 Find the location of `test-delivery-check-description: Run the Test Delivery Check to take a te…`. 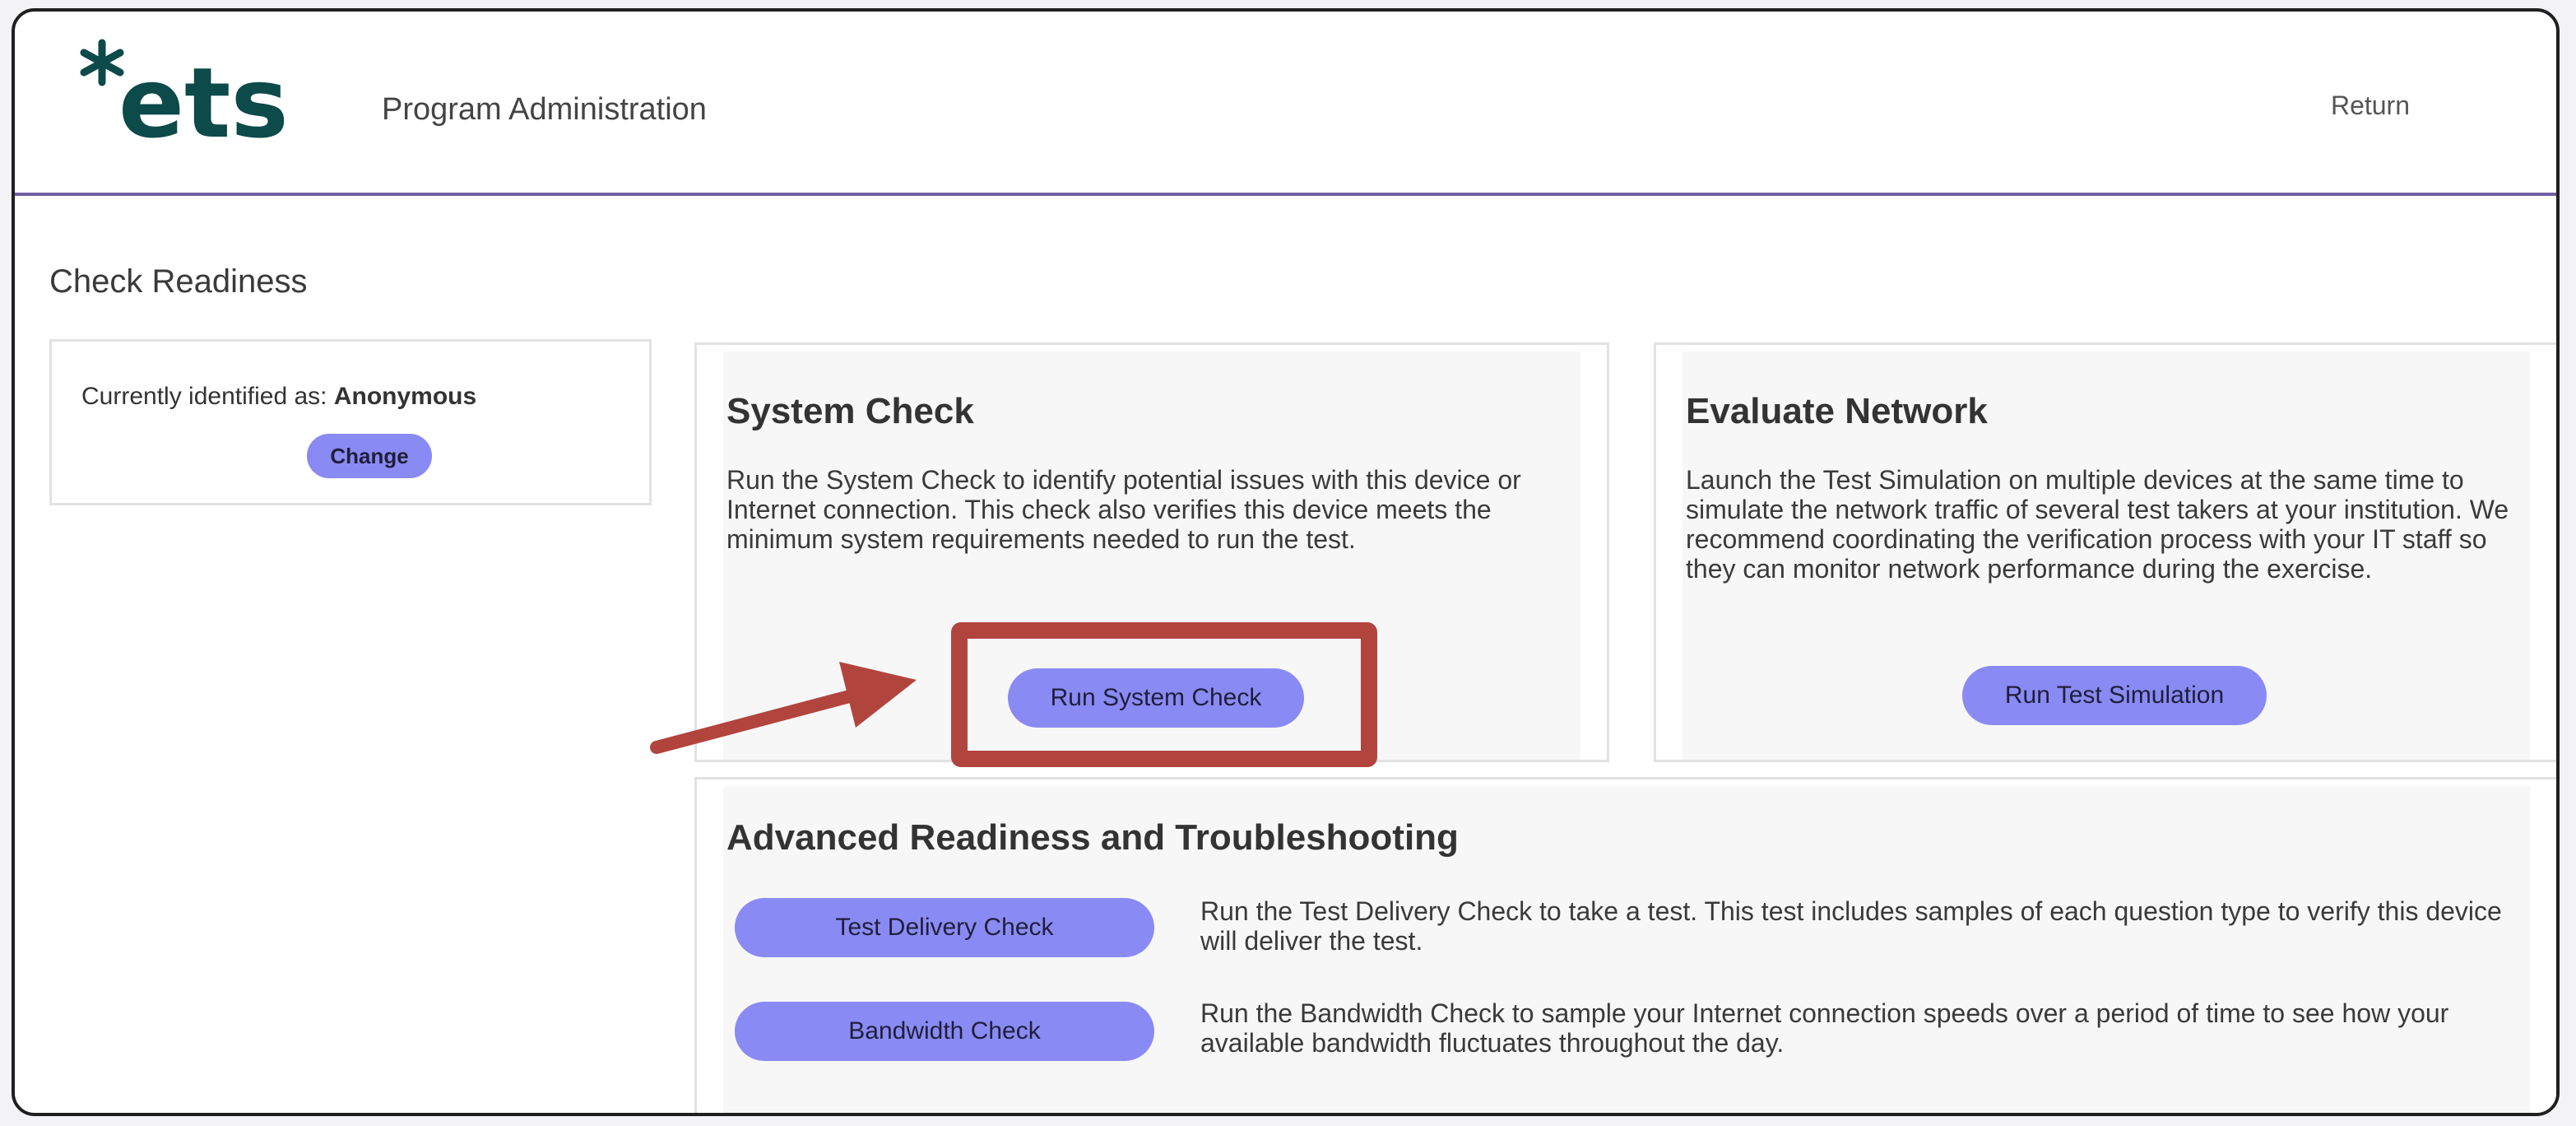

test-delivery-check-description: Run the Test Delivery Check to take a te… is located at coordinates (1851, 926).